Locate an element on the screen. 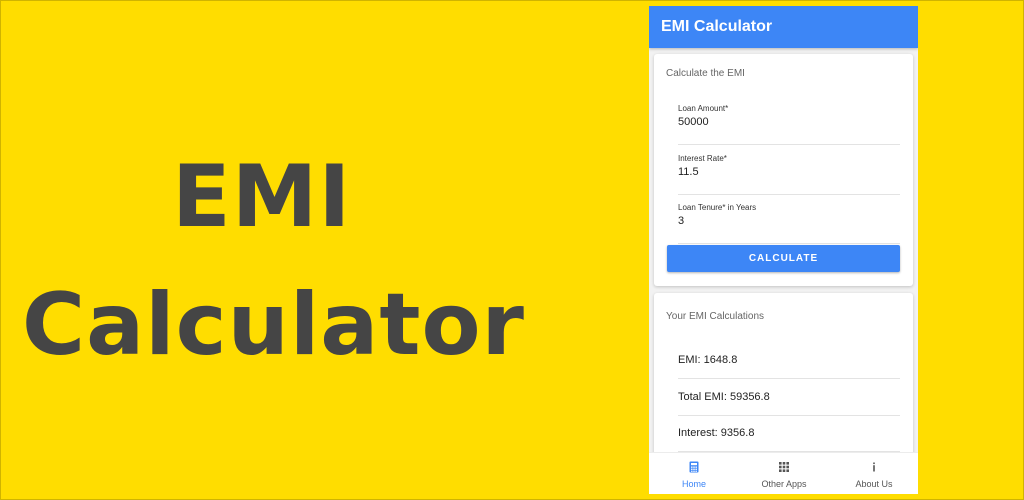  interest-rate-input is located at coordinates (789, 172).